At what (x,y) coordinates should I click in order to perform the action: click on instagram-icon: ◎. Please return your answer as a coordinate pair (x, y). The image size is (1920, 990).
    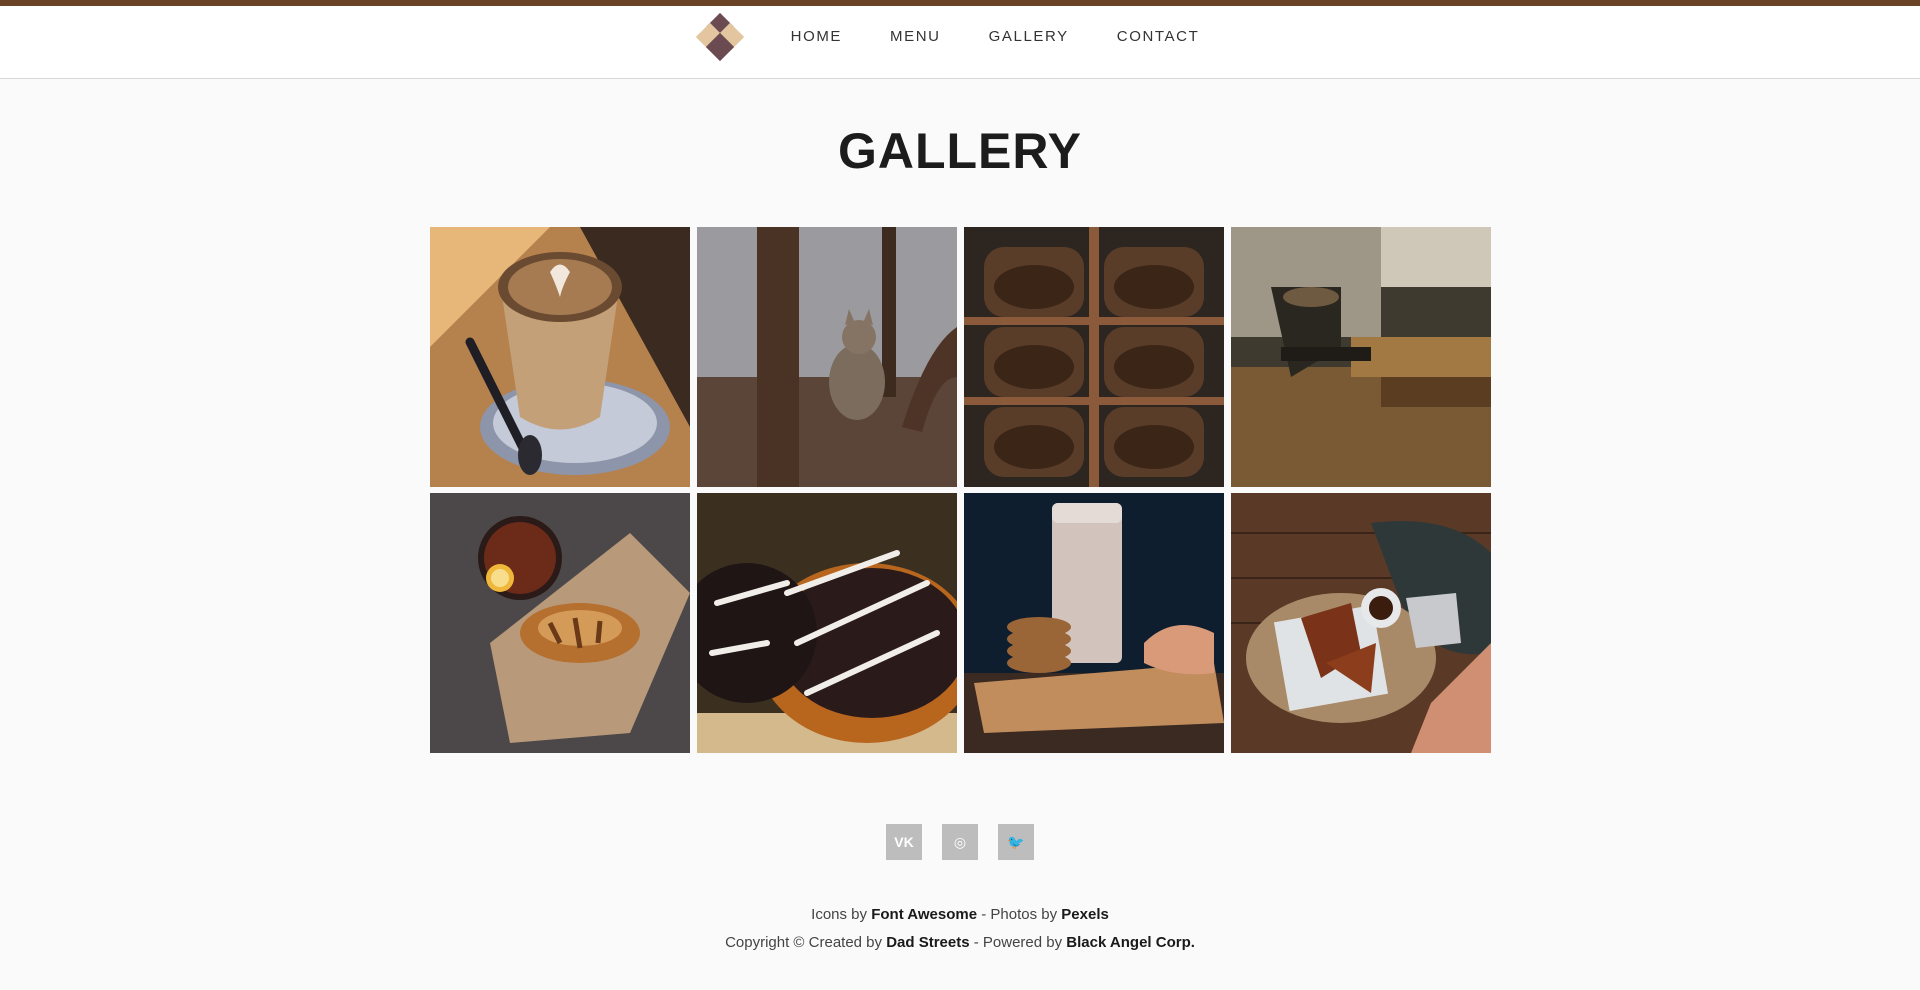
    Looking at the image, I should click on (960, 842).